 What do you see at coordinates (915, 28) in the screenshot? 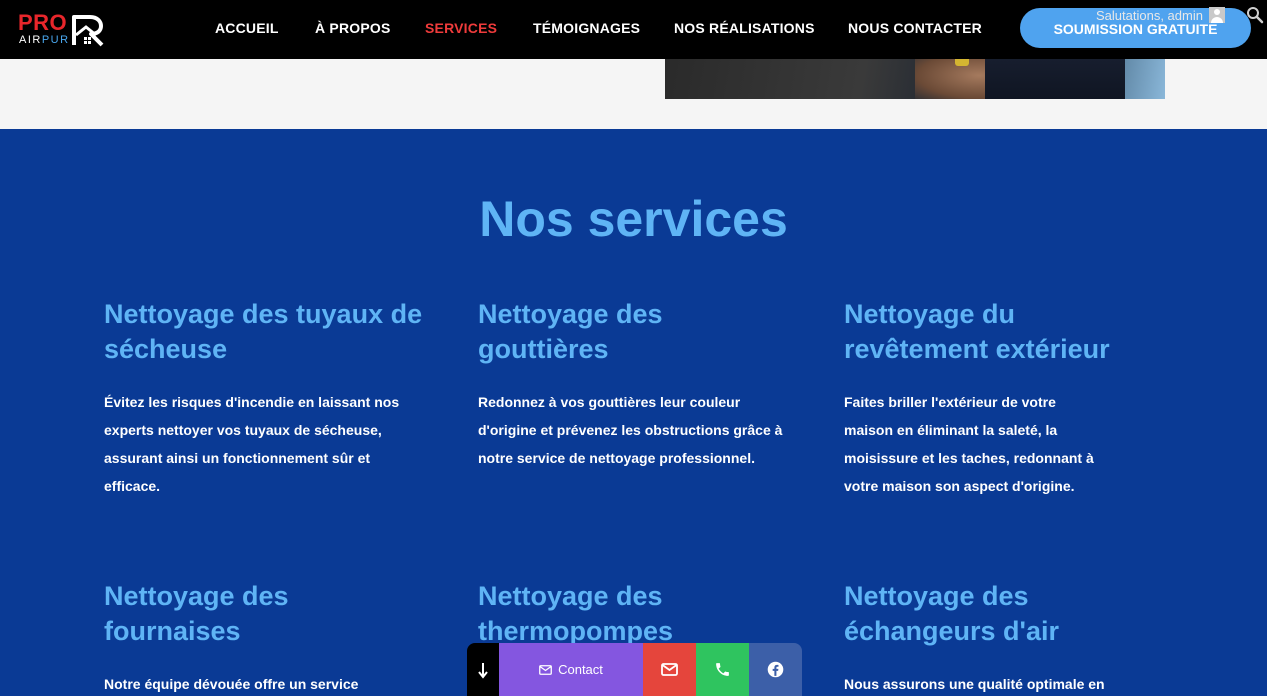
I see `nav-nous-contacter: NOUS CONTACTER` at bounding box center [915, 28].